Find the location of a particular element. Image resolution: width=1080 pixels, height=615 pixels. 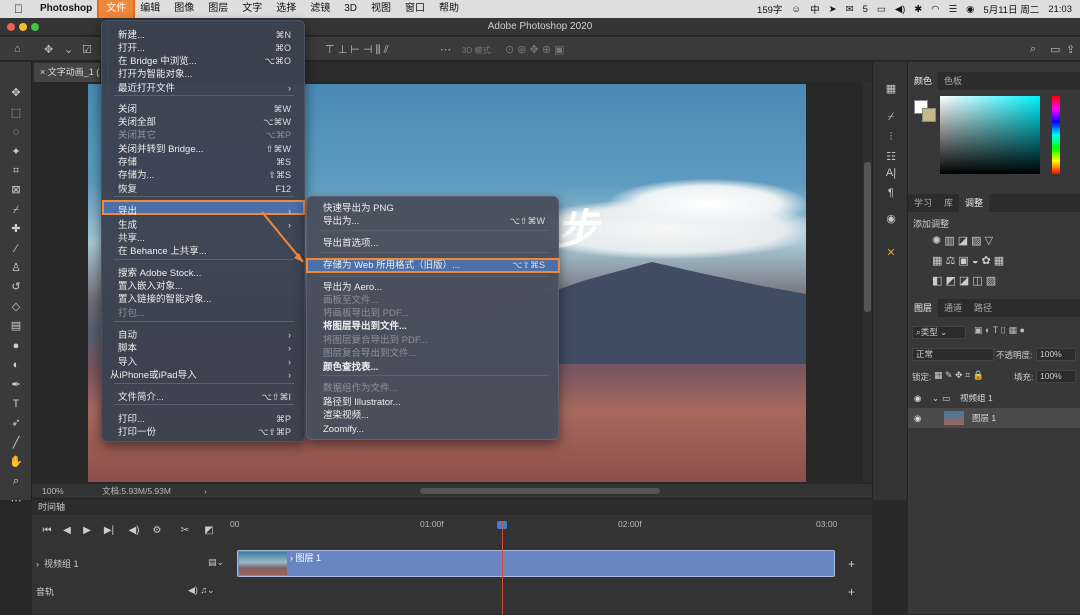

glyphs-icon: ◉ is located at coordinates (891, 219).